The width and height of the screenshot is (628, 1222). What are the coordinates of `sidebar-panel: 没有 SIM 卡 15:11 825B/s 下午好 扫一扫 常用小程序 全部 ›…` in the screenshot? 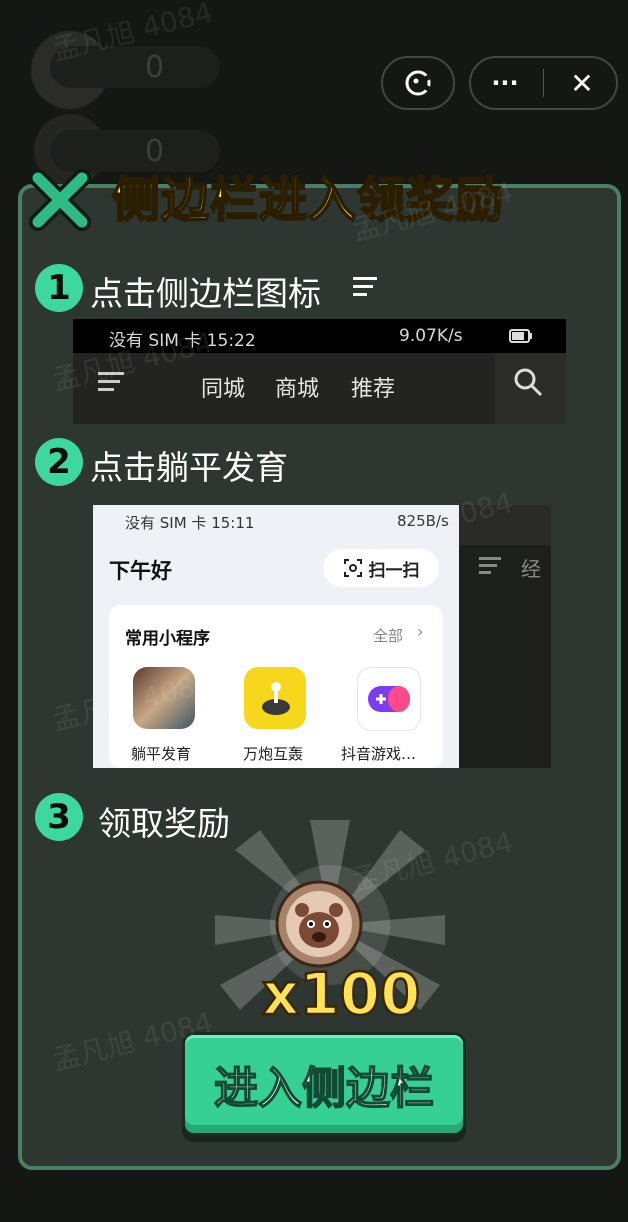 It's located at (276, 636).